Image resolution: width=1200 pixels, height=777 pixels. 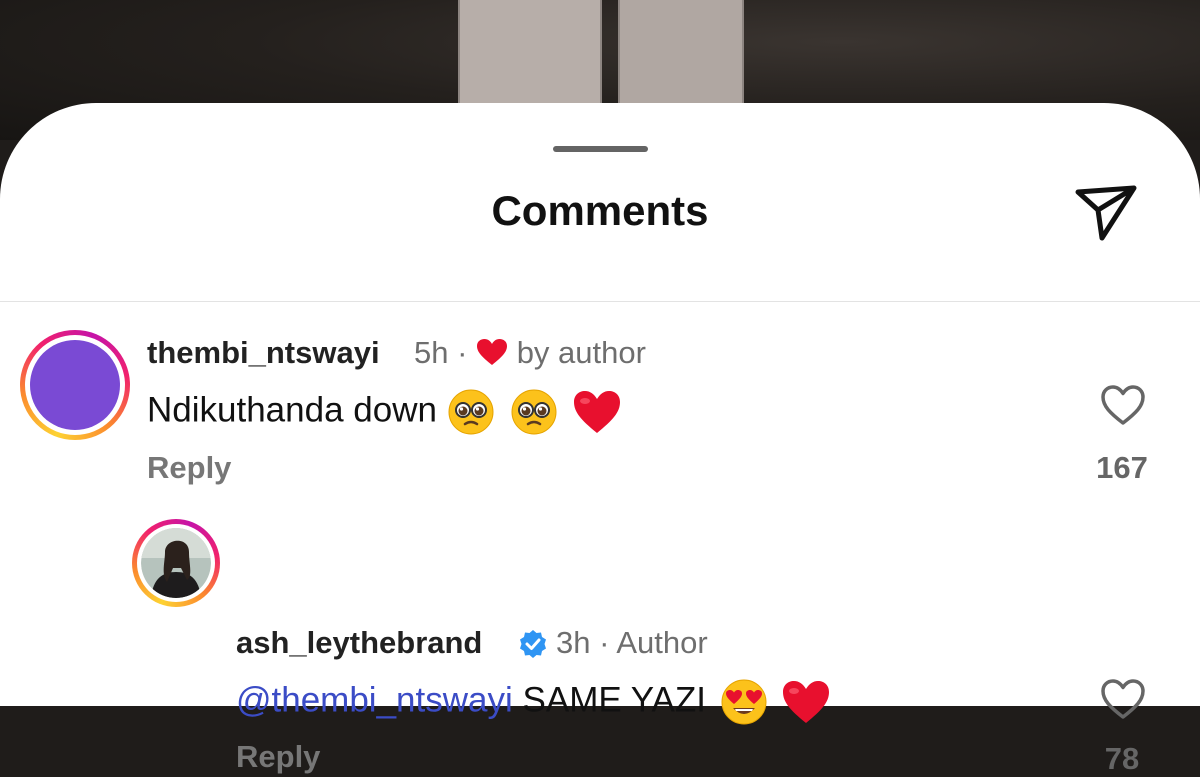 What do you see at coordinates (601, 60) in the screenshot?
I see `post-photo-subject` at bounding box center [601, 60].